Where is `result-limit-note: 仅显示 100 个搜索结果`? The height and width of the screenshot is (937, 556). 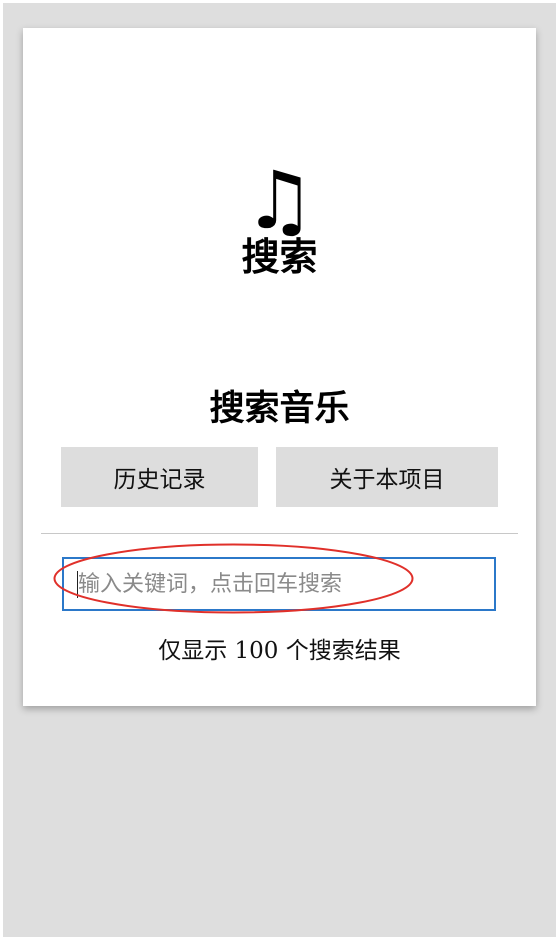
result-limit-note: 仅显示 100 个搜索结果 is located at coordinates (279, 651).